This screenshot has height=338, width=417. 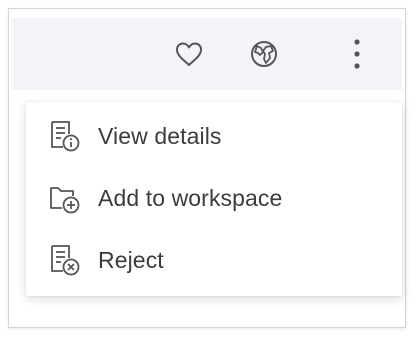 I want to click on menu-item-label: Reject, so click(x=131, y=259).